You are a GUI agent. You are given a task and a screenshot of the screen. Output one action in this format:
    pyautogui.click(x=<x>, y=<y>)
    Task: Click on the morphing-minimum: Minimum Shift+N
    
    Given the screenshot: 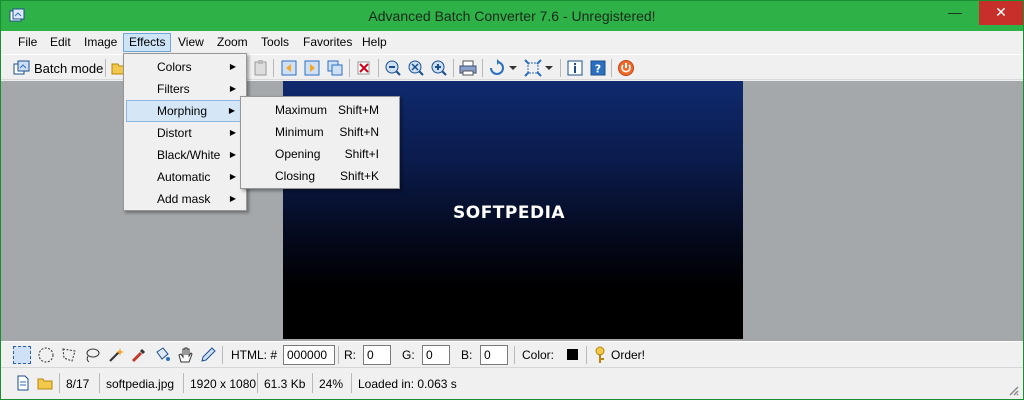 What is the action you would take?
    pyautogui.click(x=320, y=132)
    